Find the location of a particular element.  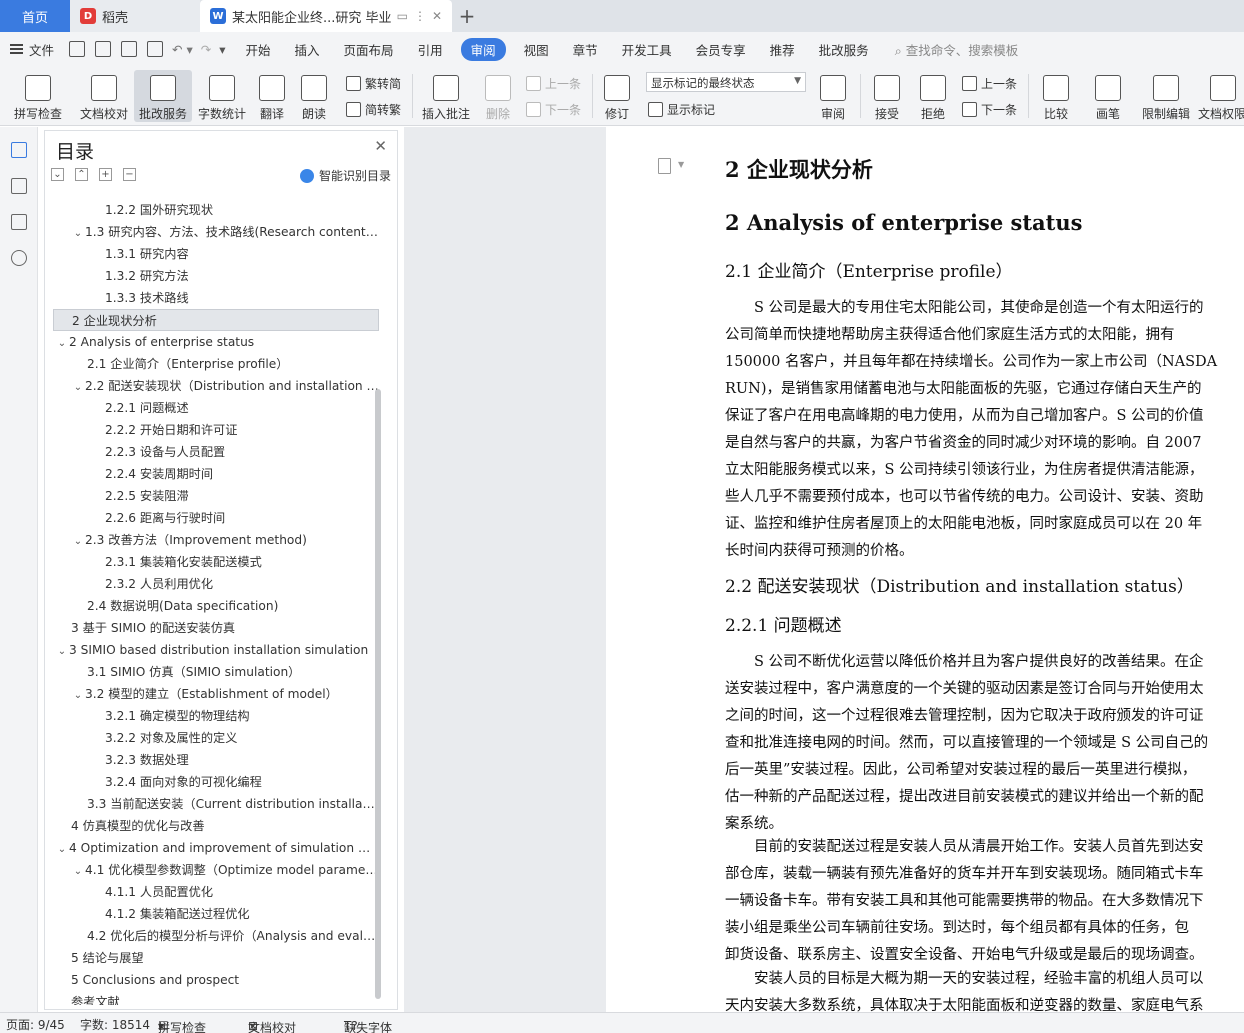

bookmark-icon is located at coordinates (19, 222).